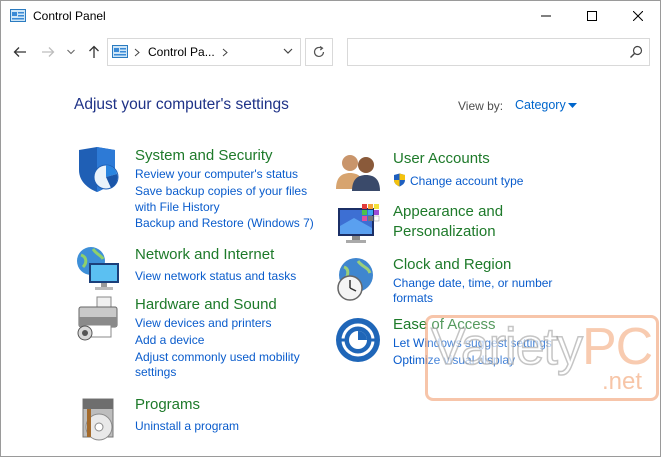 This screenshot has width=661, height=457. I want to click on minimize-button, so click(546, 16).